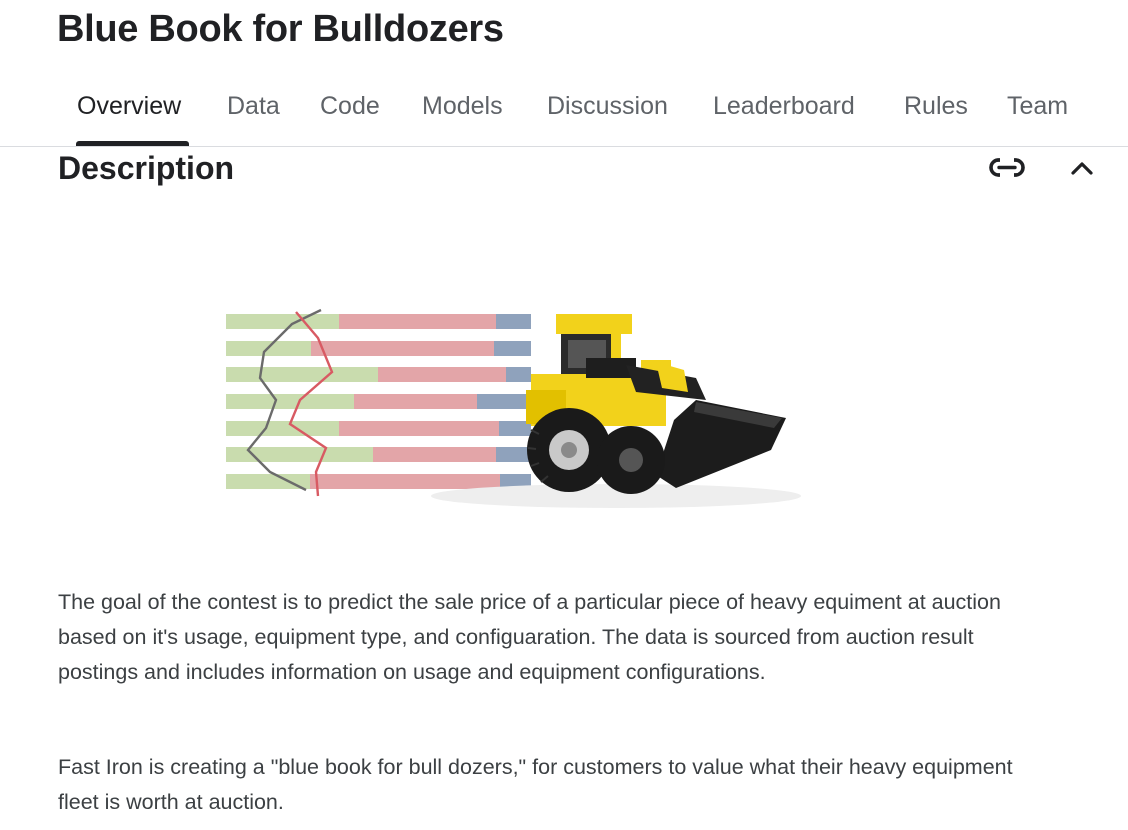 The height and width of the screenshot is (830, 1128). I want to click on page-title: Blue Book for Bulldozers, so click(280, 29).